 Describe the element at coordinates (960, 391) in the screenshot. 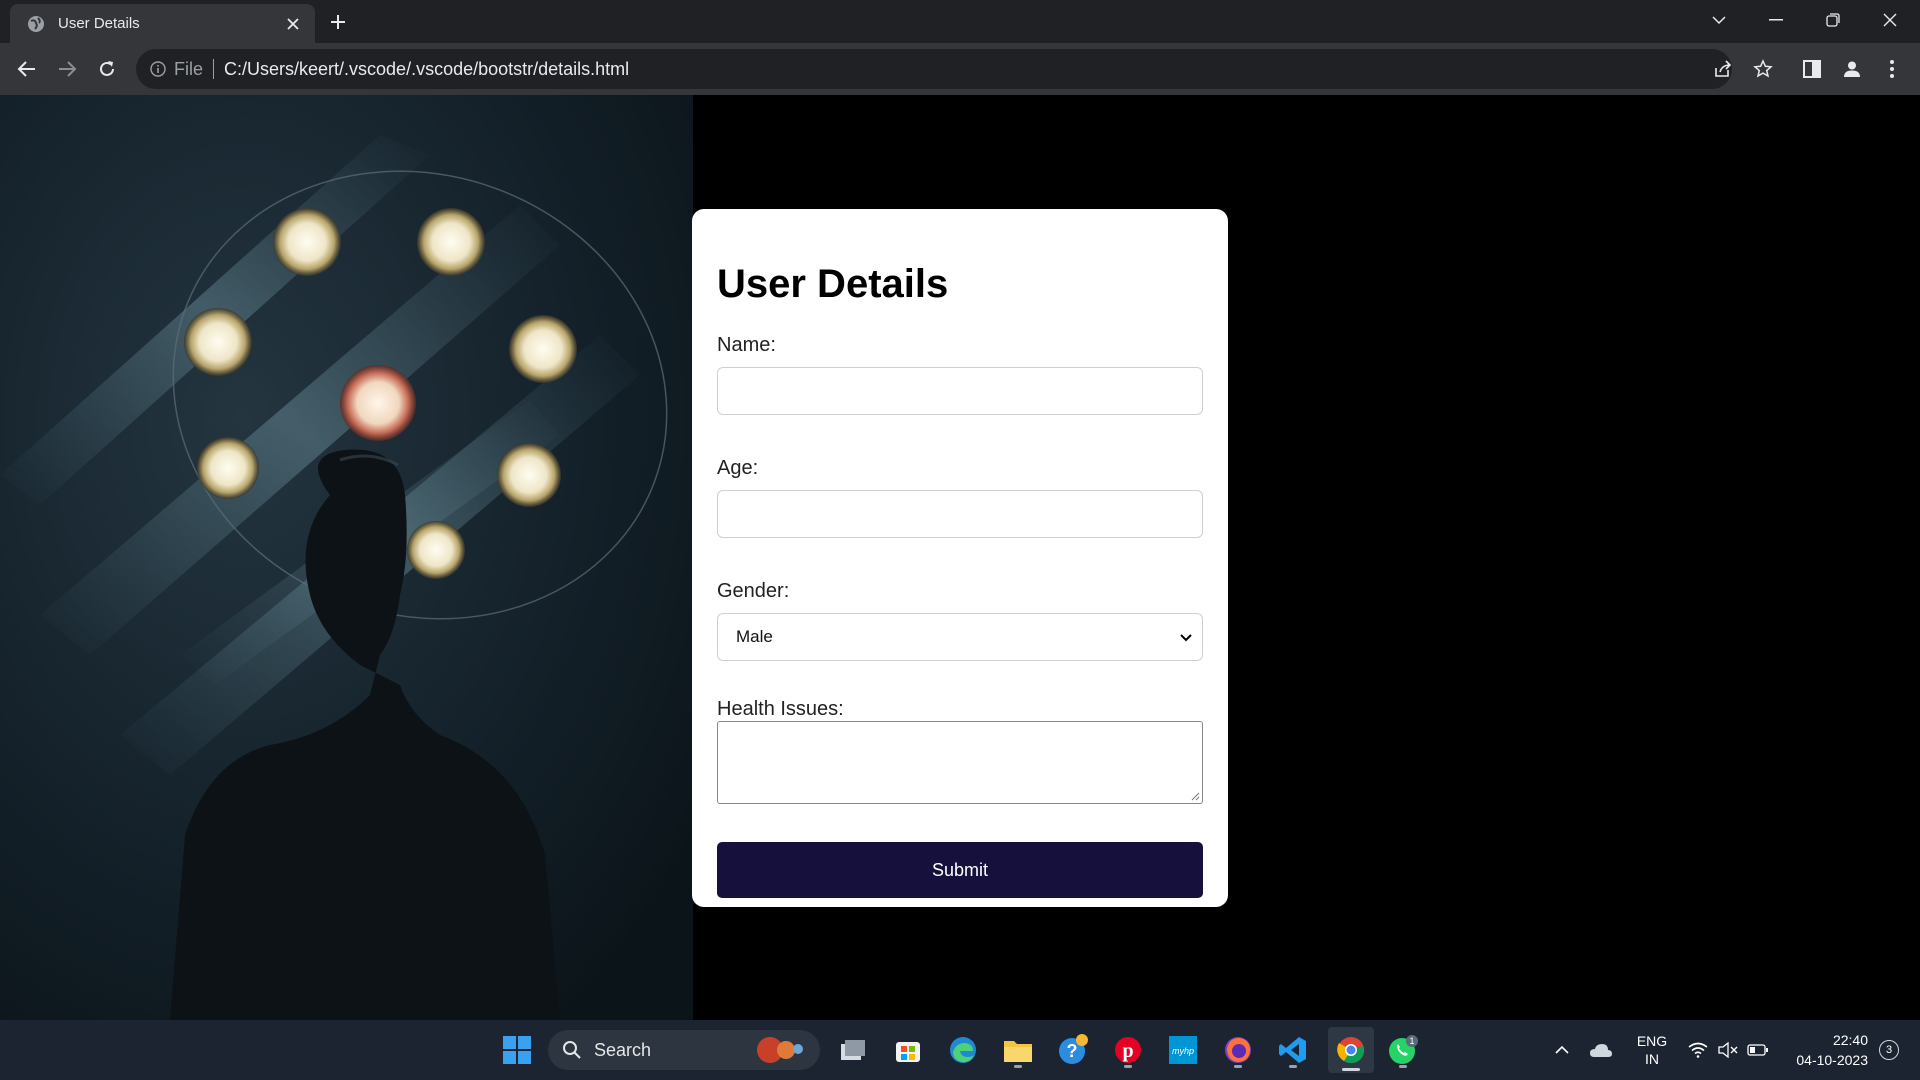

I see `name-input` at that location.